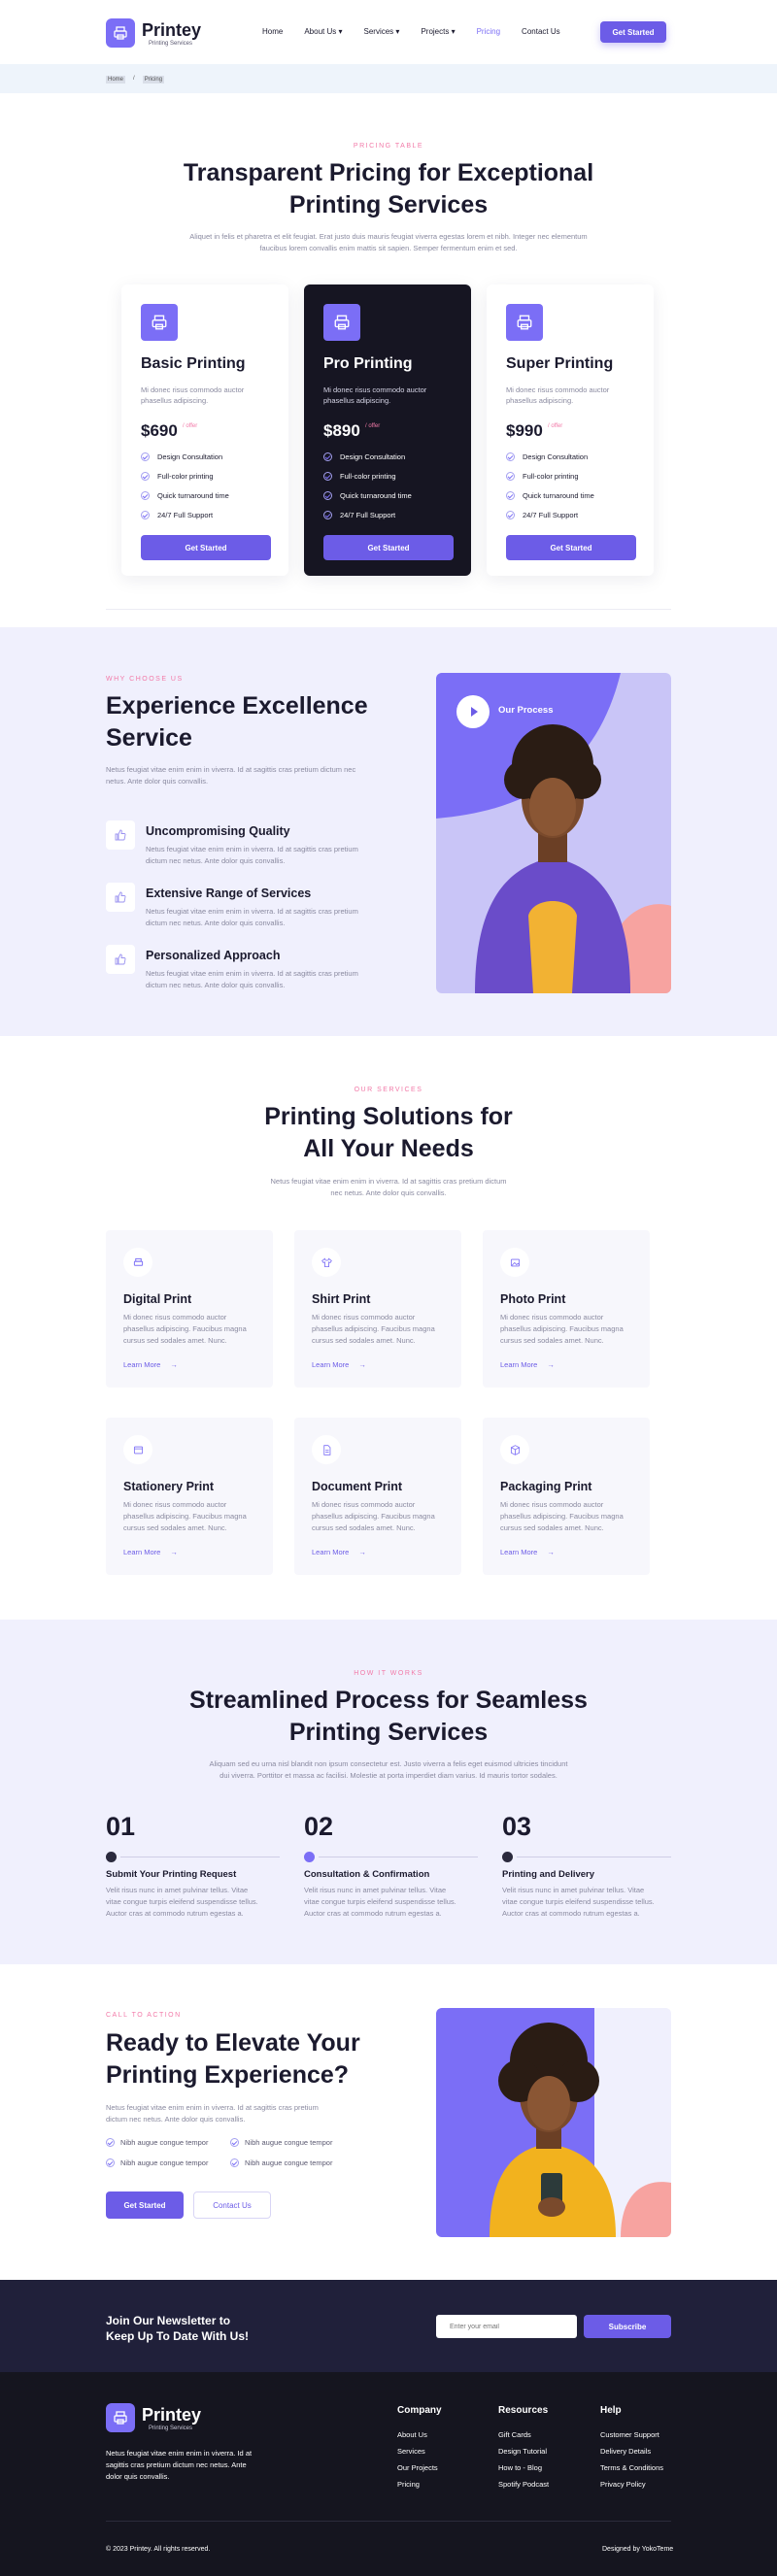  What do you see at coordinates (623, 2484) in the screenshot?
I see `footer-link: Privacy Policy` at bounding box center [623, 2484].